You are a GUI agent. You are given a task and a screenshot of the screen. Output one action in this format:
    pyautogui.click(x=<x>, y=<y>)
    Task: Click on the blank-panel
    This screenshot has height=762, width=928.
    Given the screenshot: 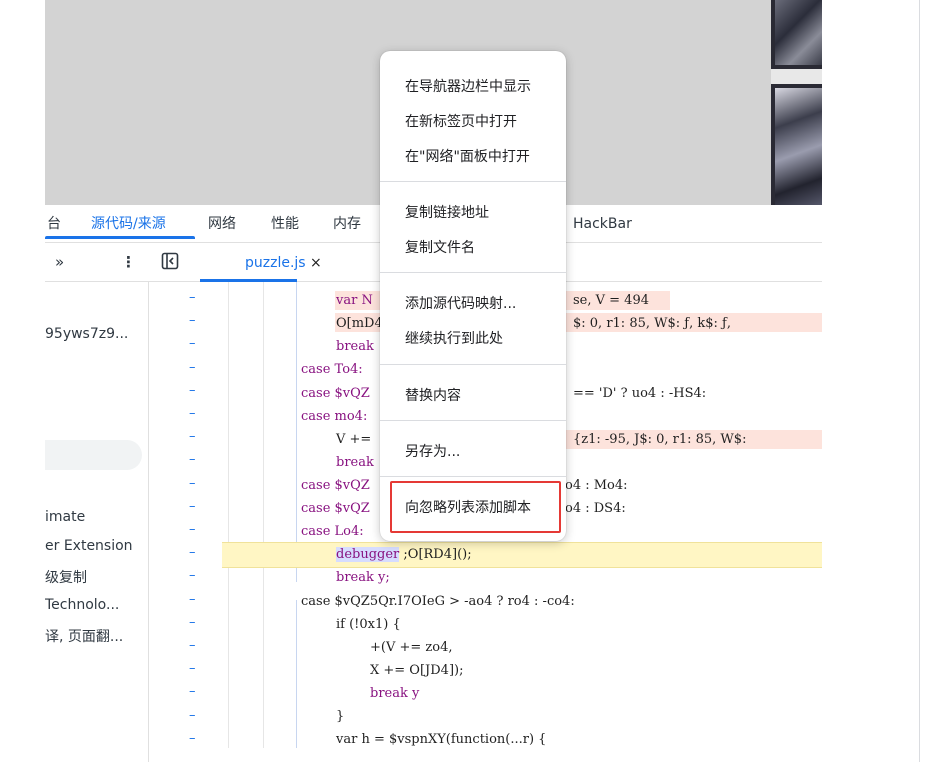 What is the action you would take?
    pyautogui.click(x=875, y=381)
    